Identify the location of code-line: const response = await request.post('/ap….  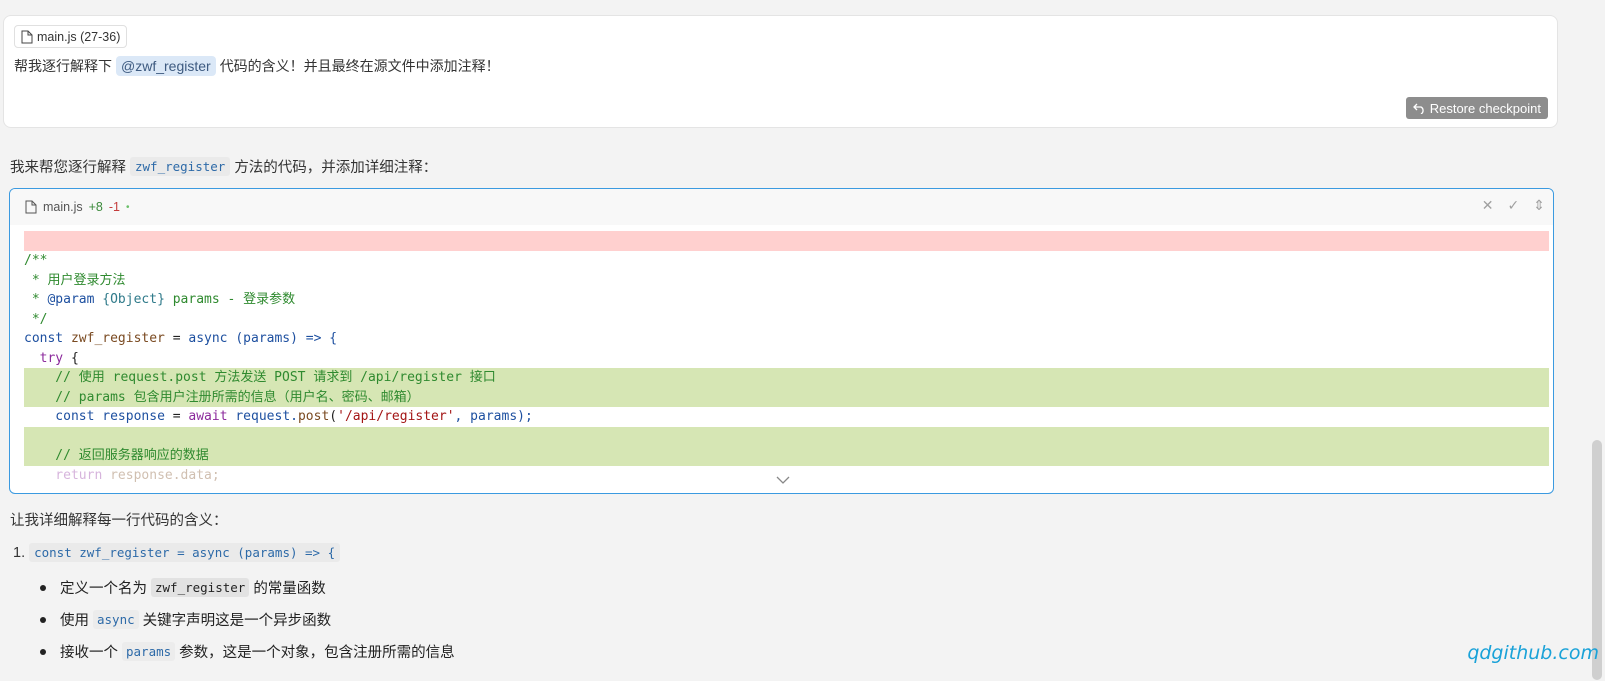
(278, 416).